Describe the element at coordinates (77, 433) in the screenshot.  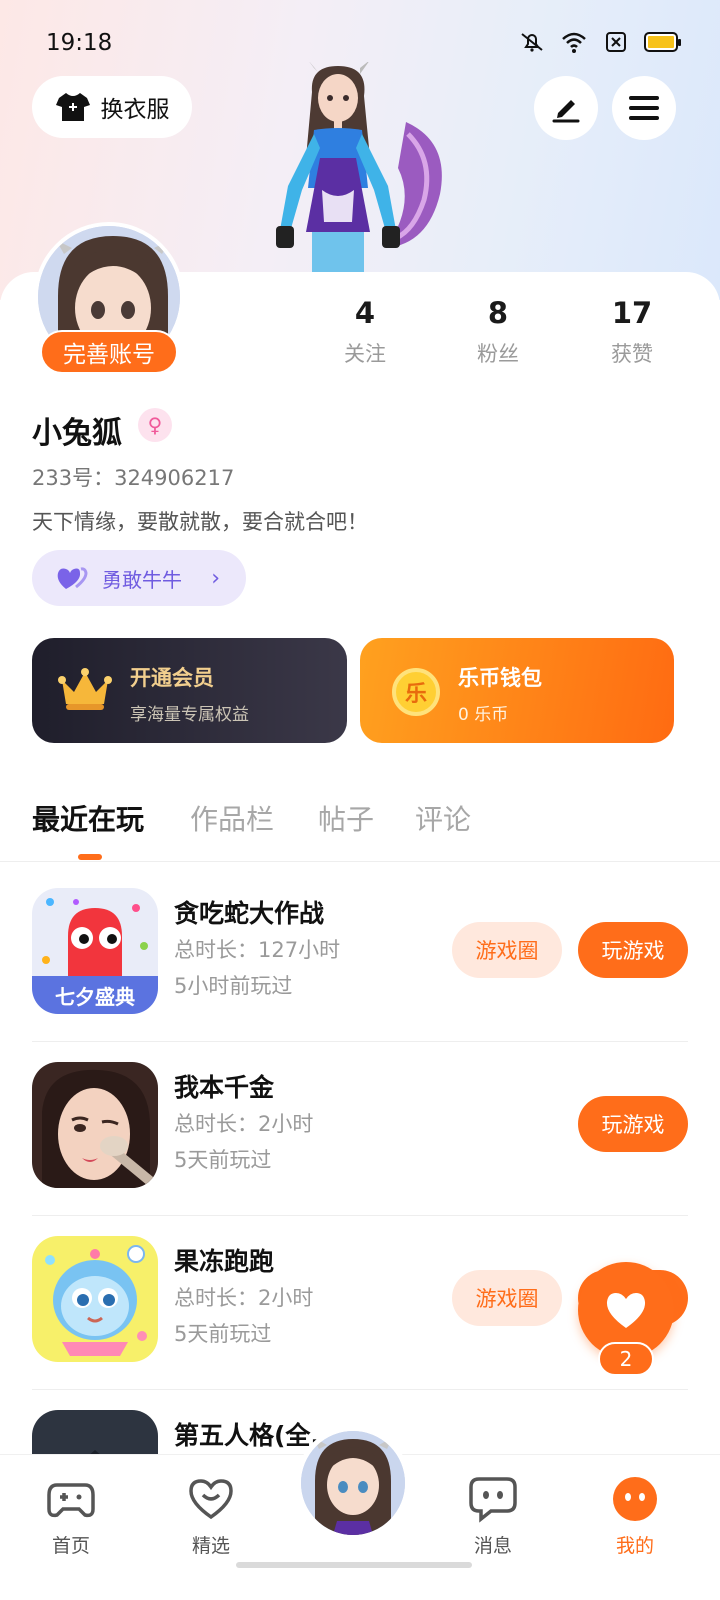
I see `username: 小兔狐` at that location.